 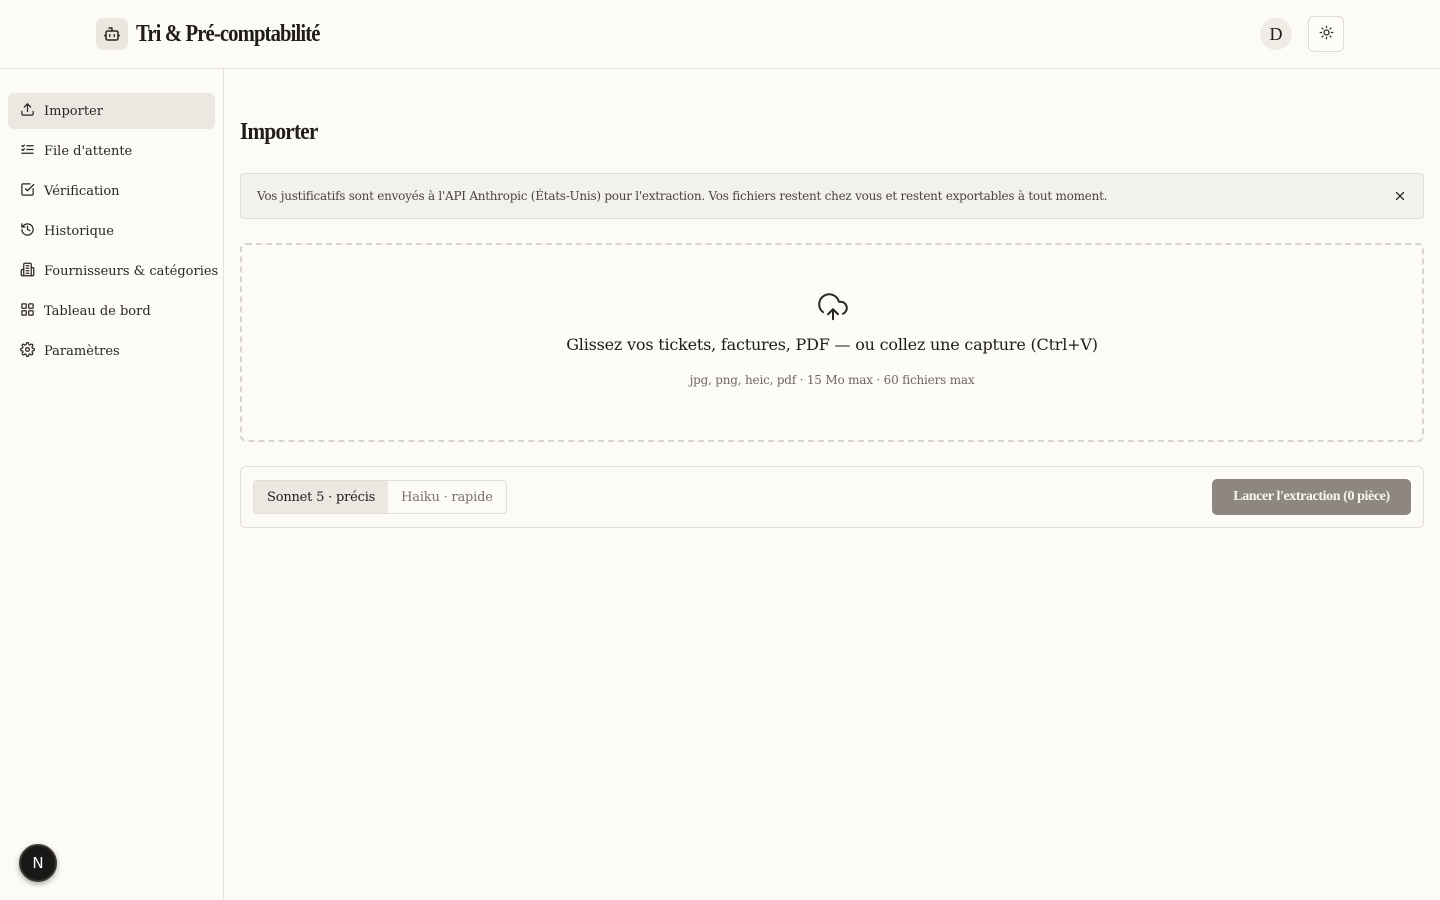 I want to click on user-avatar: D, so click(x=1276, y=34).